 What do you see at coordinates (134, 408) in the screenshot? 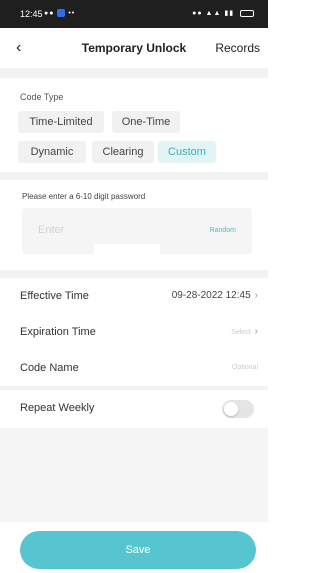
I see `repeat-weekly-row: Repeat Weekly` at bounding box center [134, 408].